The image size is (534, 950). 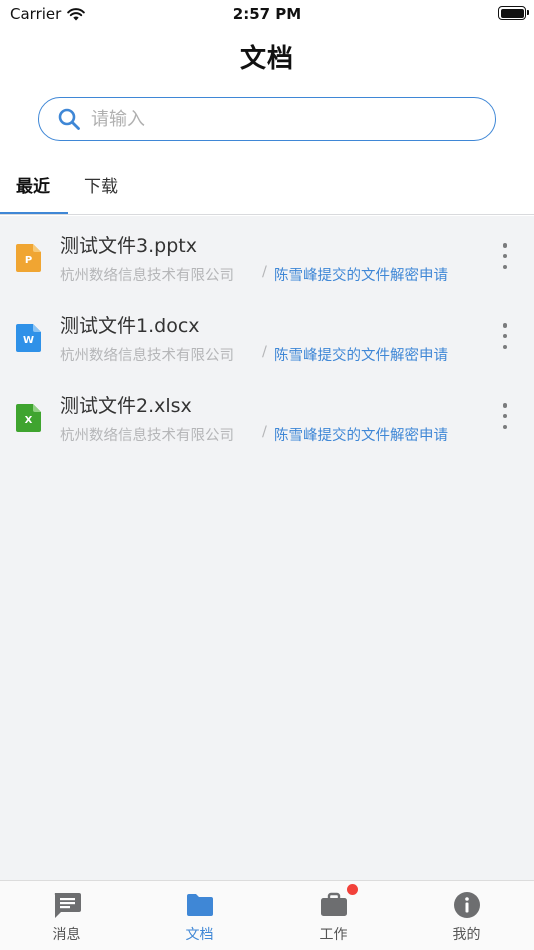 I want to click on file-name: 测试文件3.pptx, so click(x=128, y=246).